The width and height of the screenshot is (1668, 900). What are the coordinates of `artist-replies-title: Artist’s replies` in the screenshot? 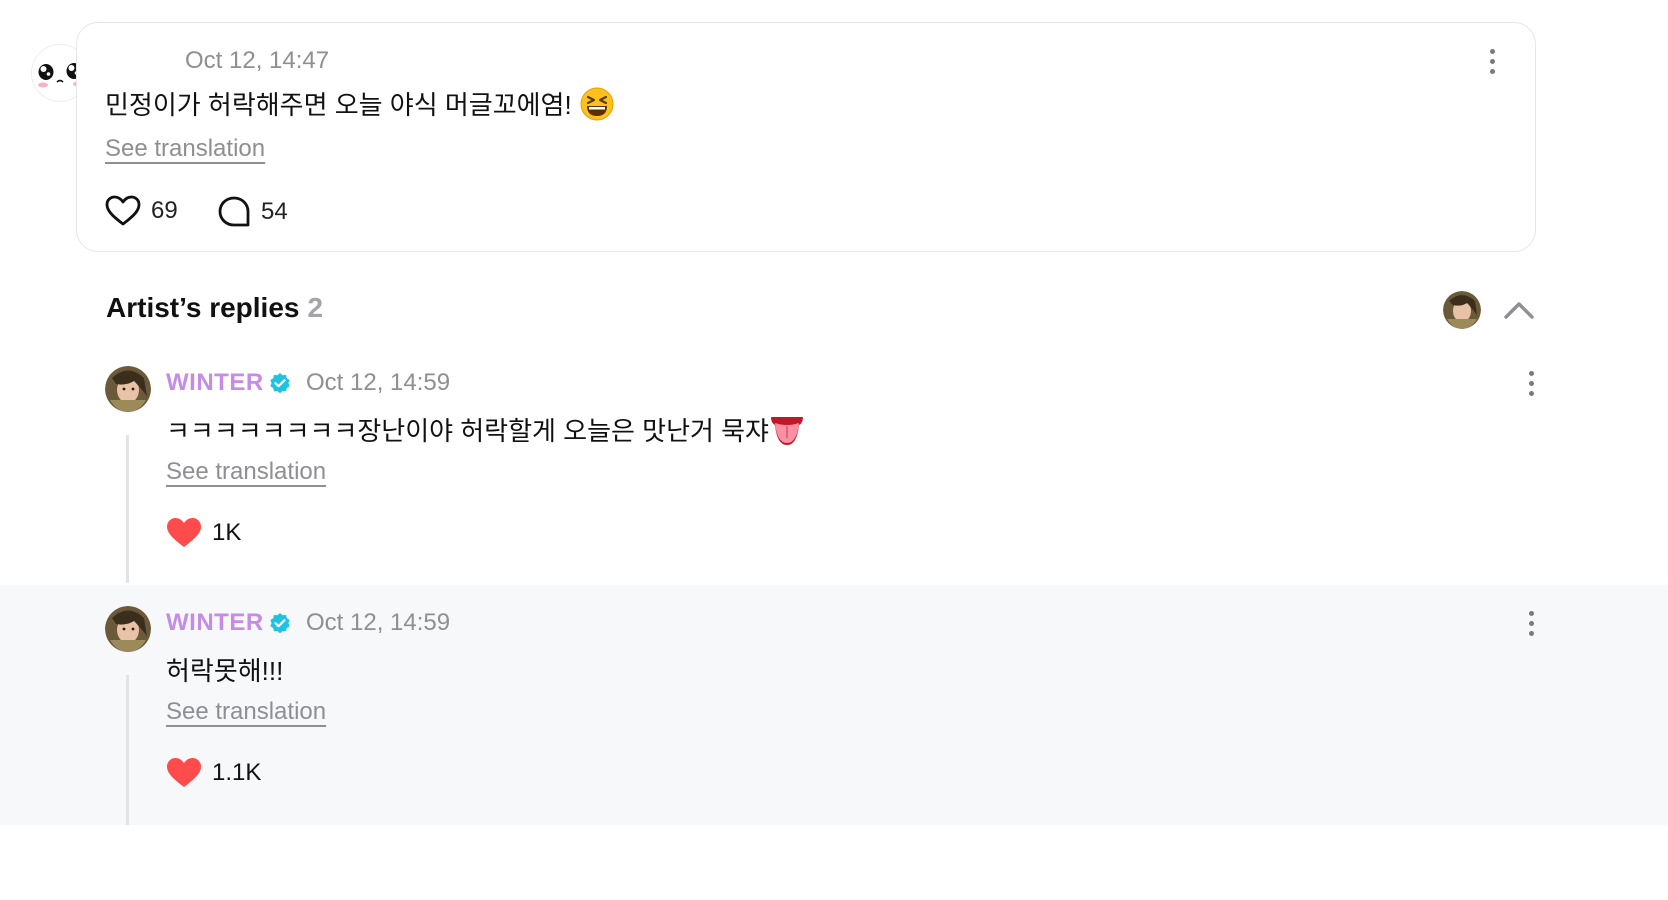 It's located at (203, 307).